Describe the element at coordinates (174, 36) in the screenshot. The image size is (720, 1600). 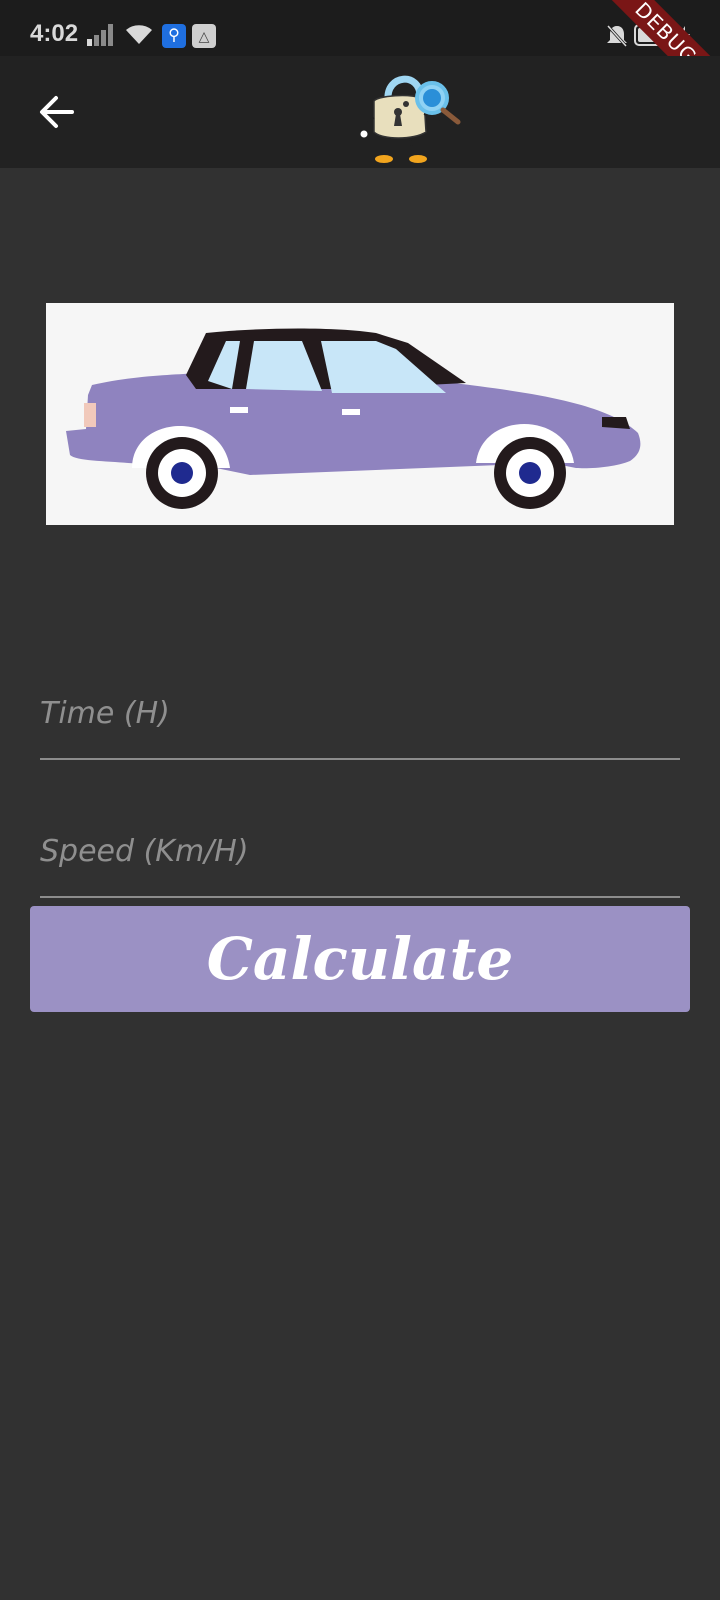
I see `usb-icon: ⚲` at that location.